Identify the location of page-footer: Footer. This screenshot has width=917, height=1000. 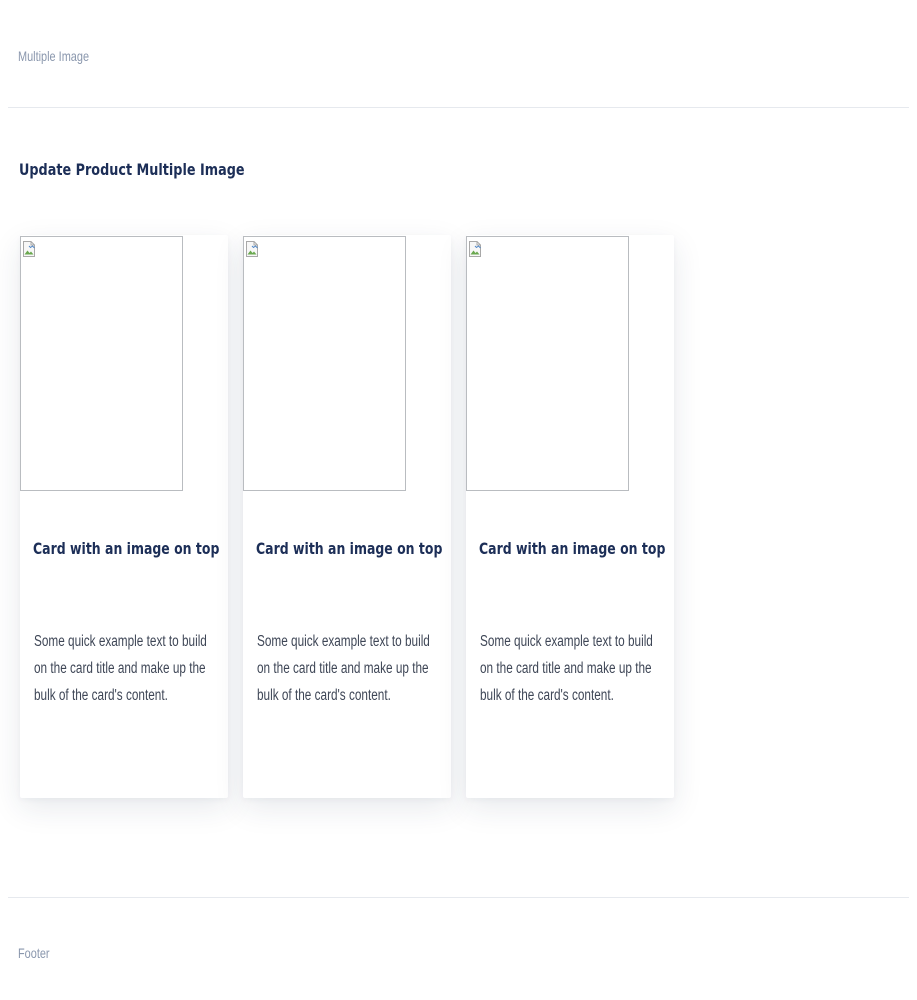
(458, 948).